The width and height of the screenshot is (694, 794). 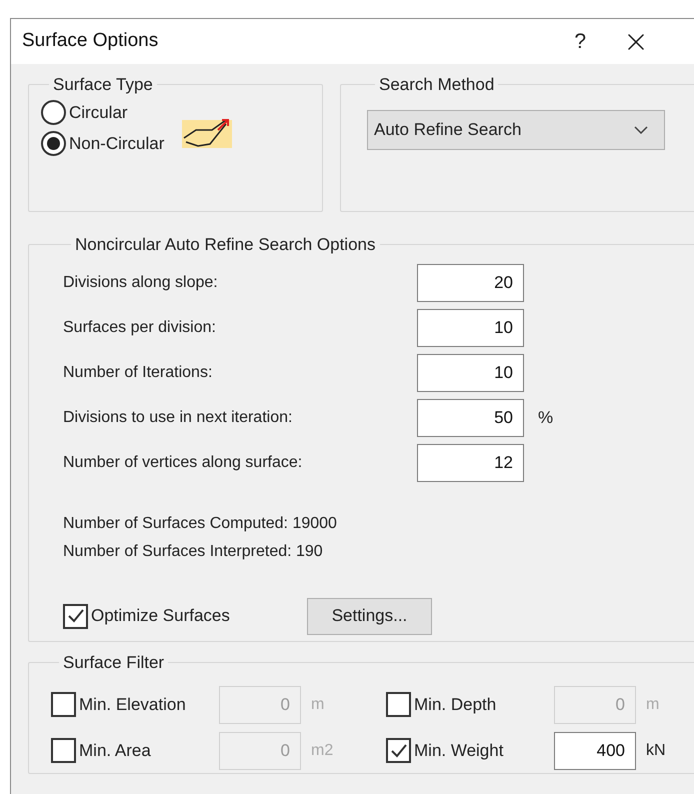 I want to click on checkbox-label: Min. Depth, so click(x=455, y=705).